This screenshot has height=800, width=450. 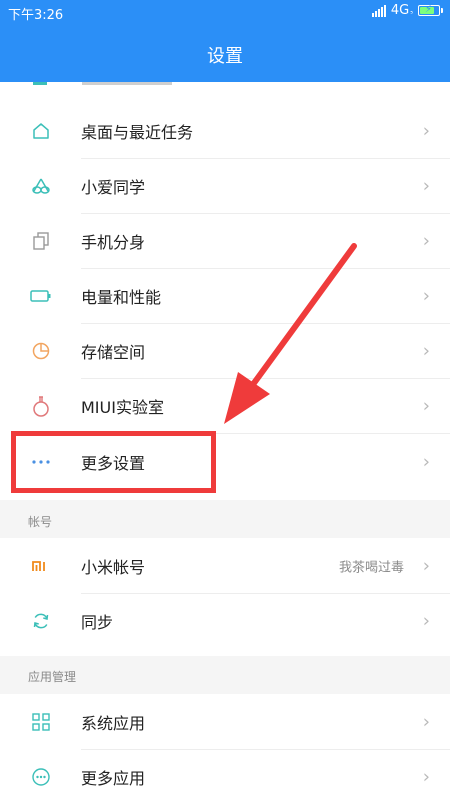 I want to click on item-dual-apps: 手机分身 ›, so click(x=225, y=240).